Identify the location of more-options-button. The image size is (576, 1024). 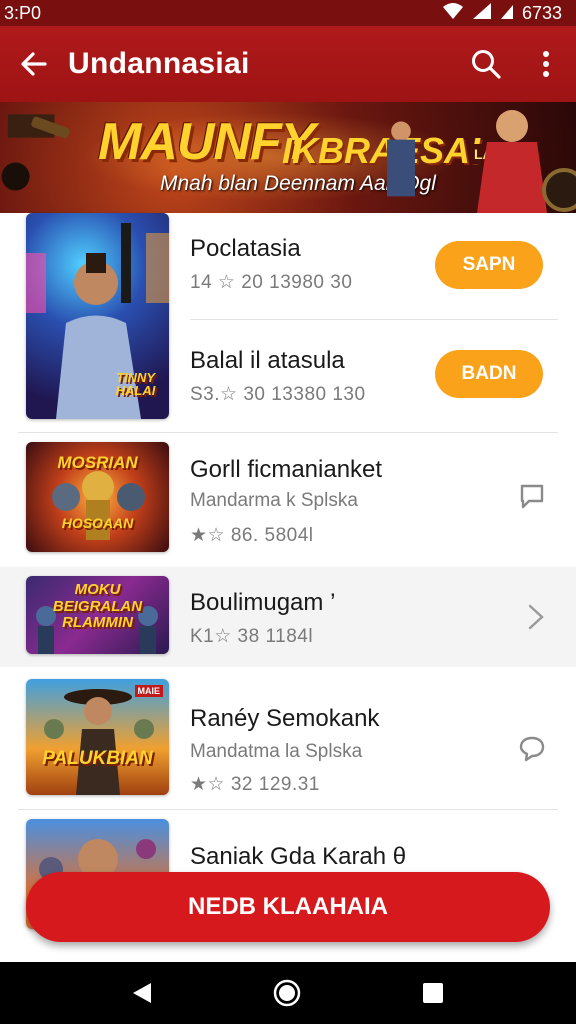
(546, 64).